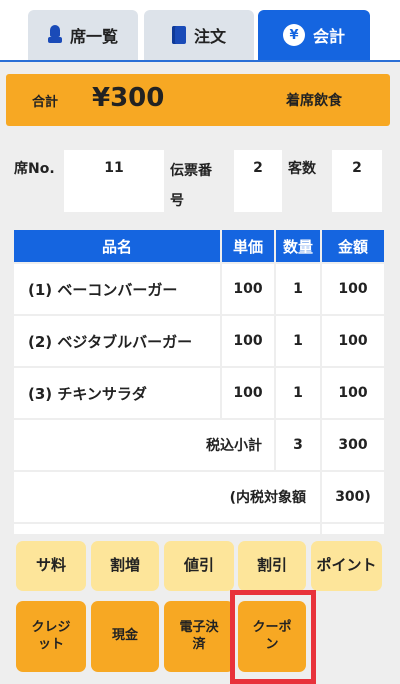  What do you see at coordinates (258, 181) in the screenshot?
I see `slip-no-value: 2` at bounding box center [258, 181].